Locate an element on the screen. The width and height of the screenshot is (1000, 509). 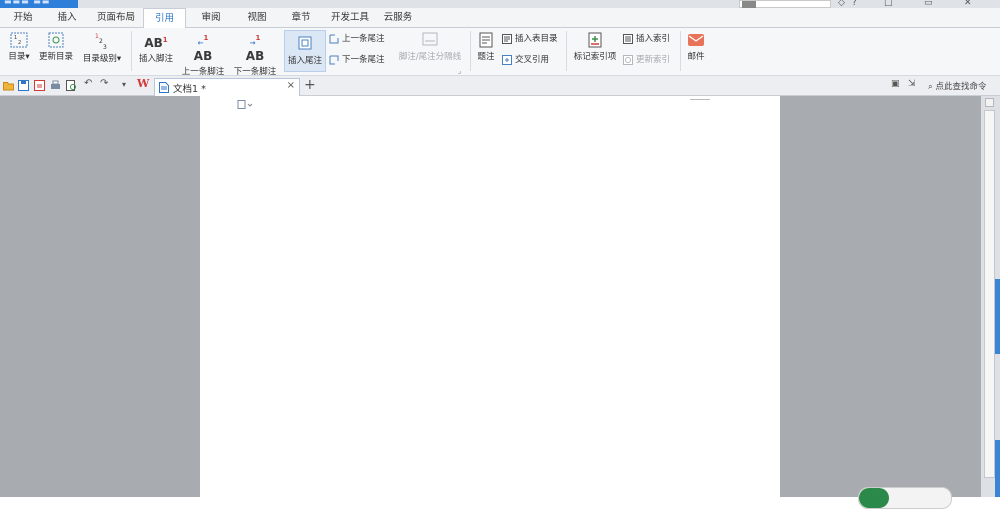
prev-footnote-icon: ←1 AB is located at coordinates (203, 48).